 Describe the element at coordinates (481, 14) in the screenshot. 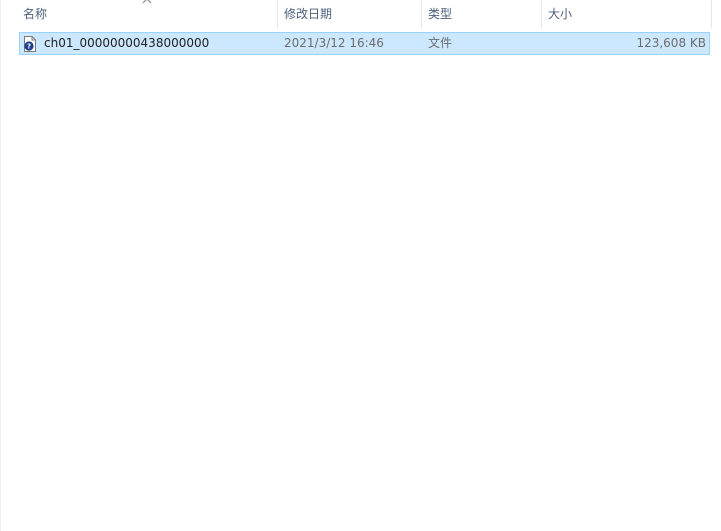

I see `column-header-type: 类型` at that location.